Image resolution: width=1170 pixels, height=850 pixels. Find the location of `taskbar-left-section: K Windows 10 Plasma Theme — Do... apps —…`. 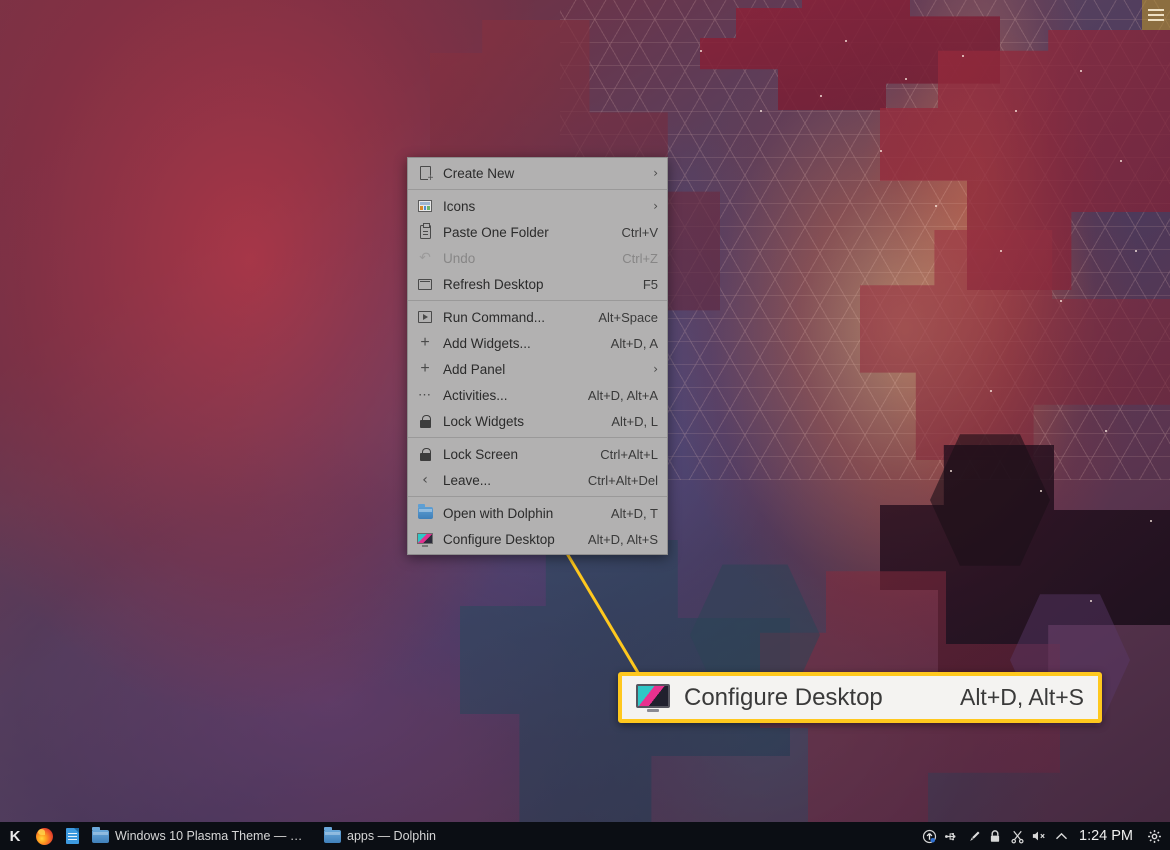

taskbar-left-section: K Windows 10 Plasma Theme — Do... apps —… is located at coordinates (222, 836).